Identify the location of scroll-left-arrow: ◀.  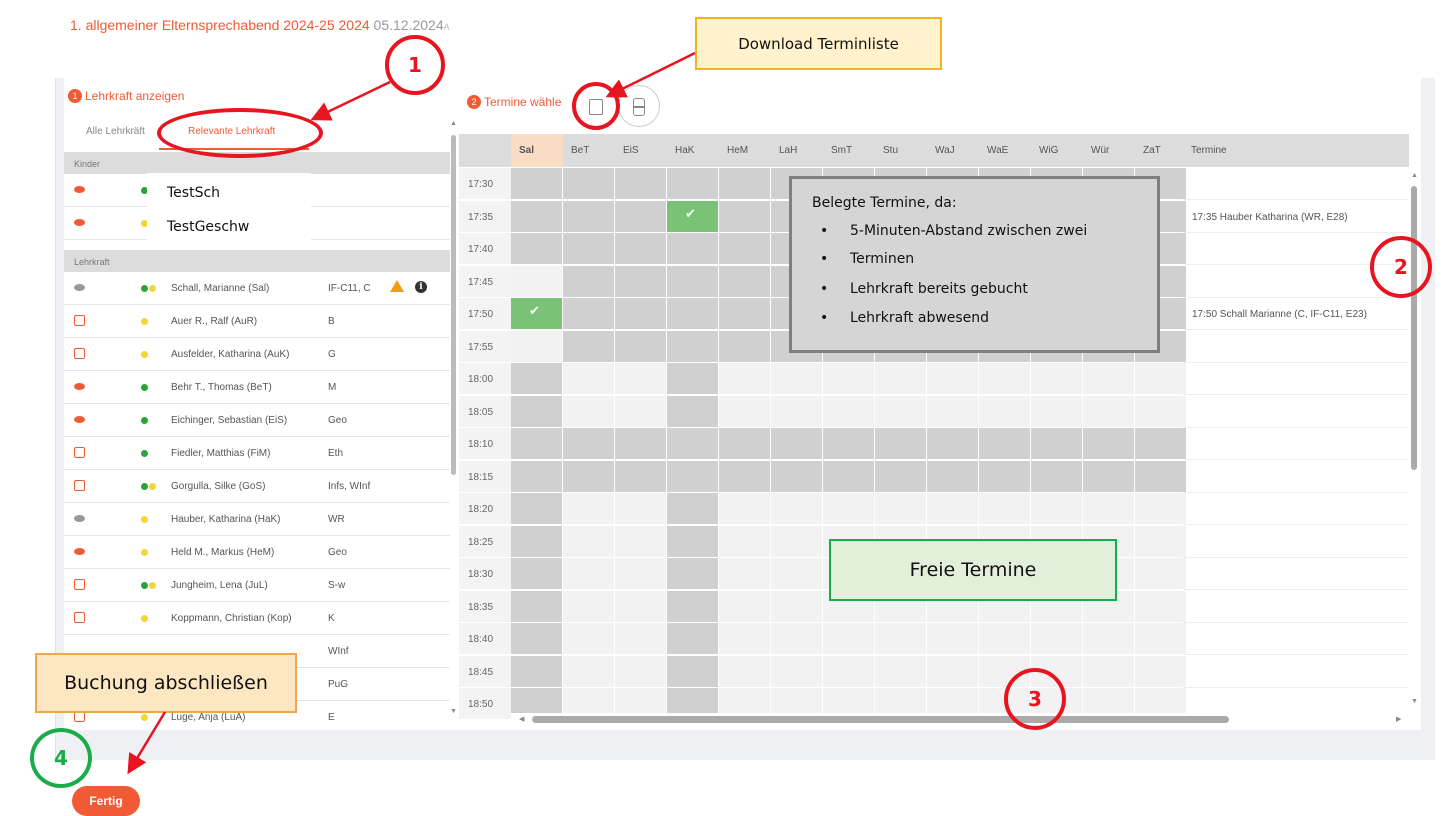
(521, 719).